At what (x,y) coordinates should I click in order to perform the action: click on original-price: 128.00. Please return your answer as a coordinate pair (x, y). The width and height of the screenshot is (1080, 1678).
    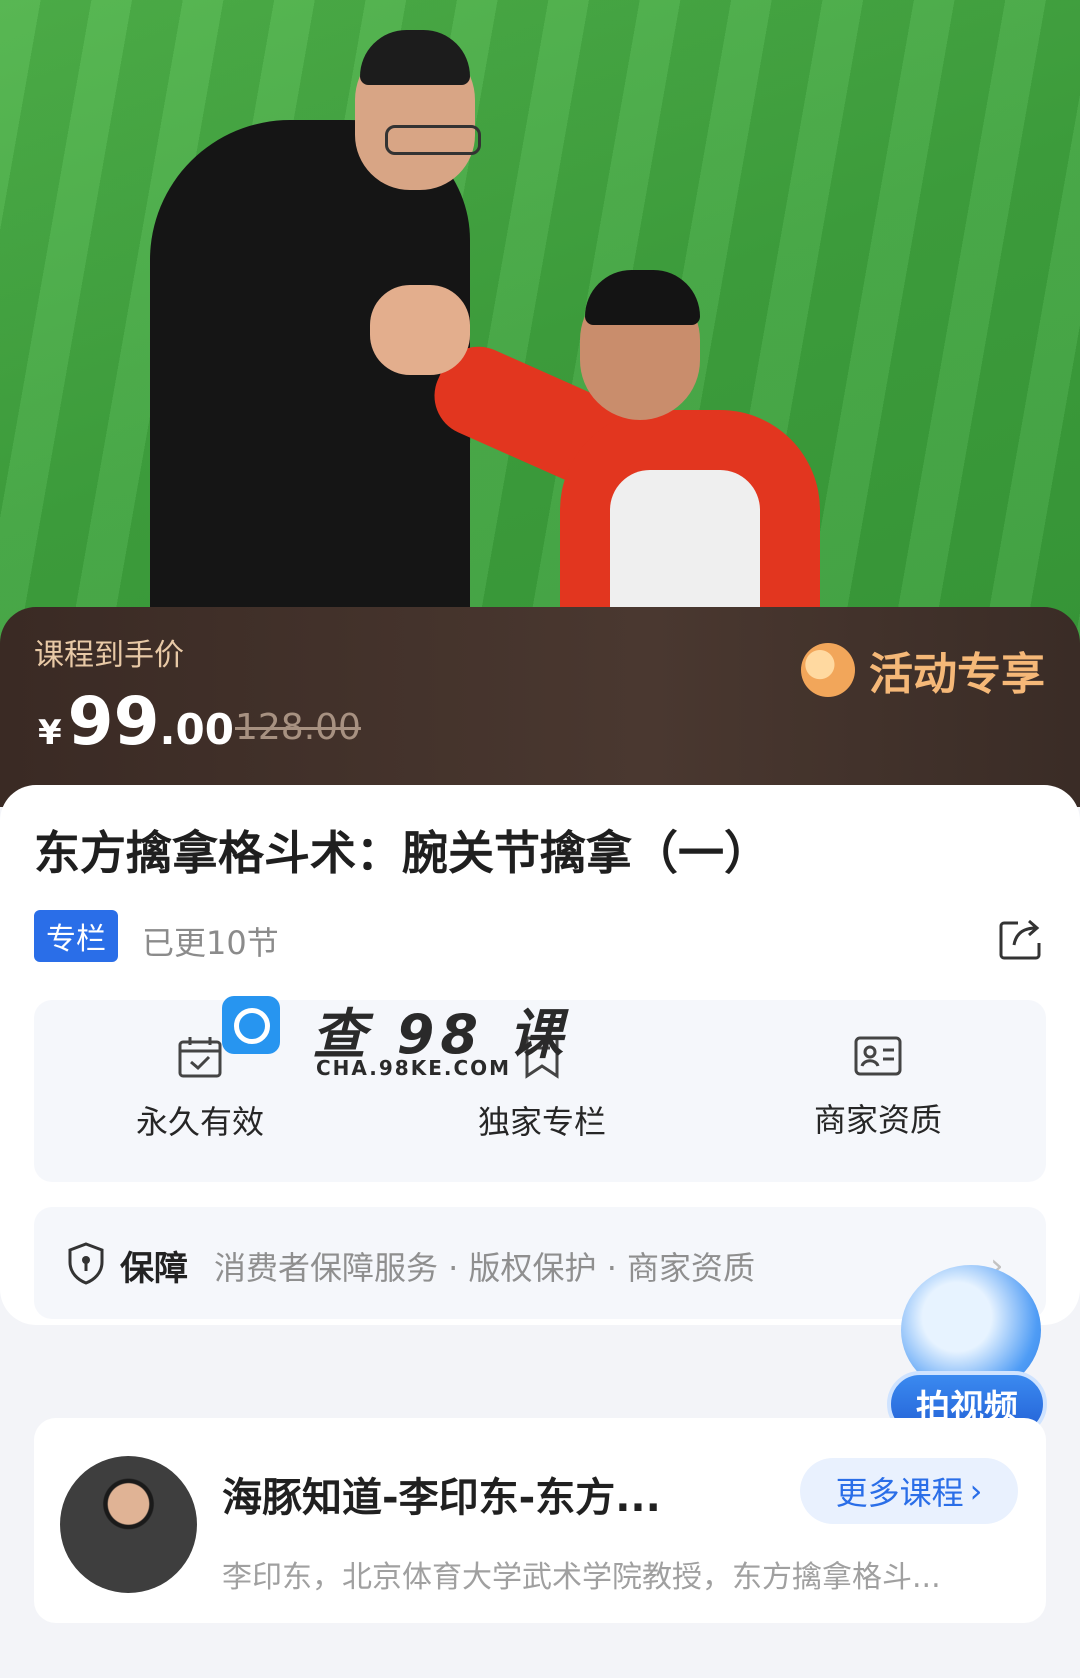
    Looking at the image, I should click on (298, 727).